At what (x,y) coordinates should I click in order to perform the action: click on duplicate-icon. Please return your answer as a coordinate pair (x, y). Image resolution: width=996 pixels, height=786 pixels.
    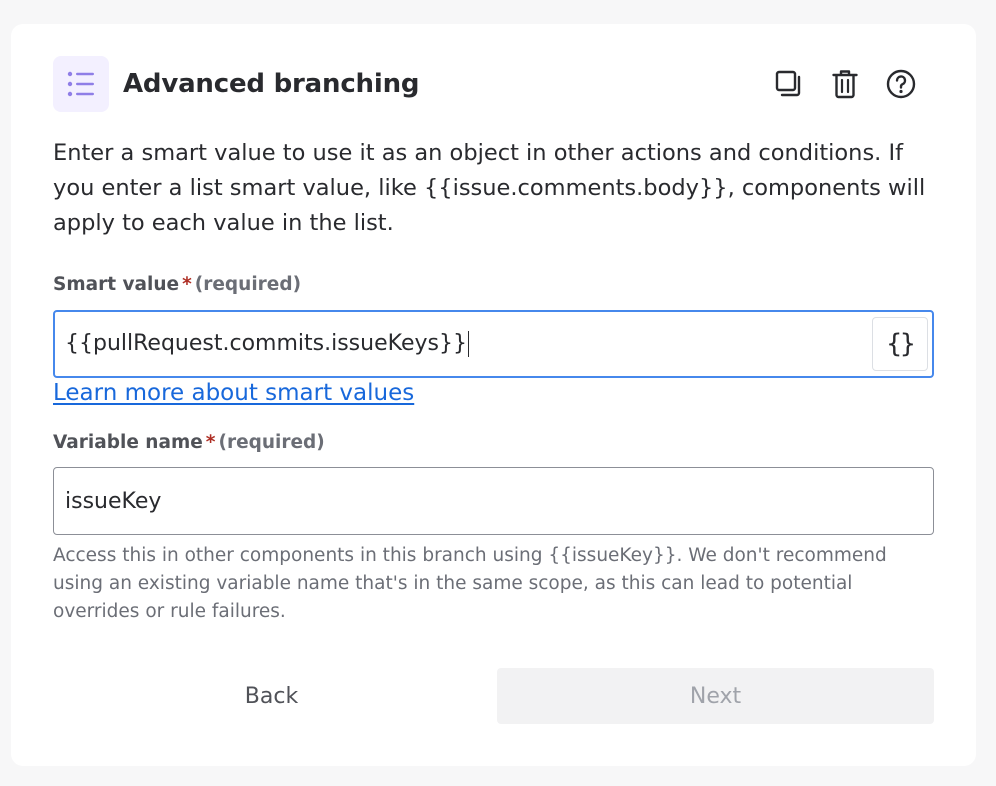
    Looking at the image, I should click on (788, 83).